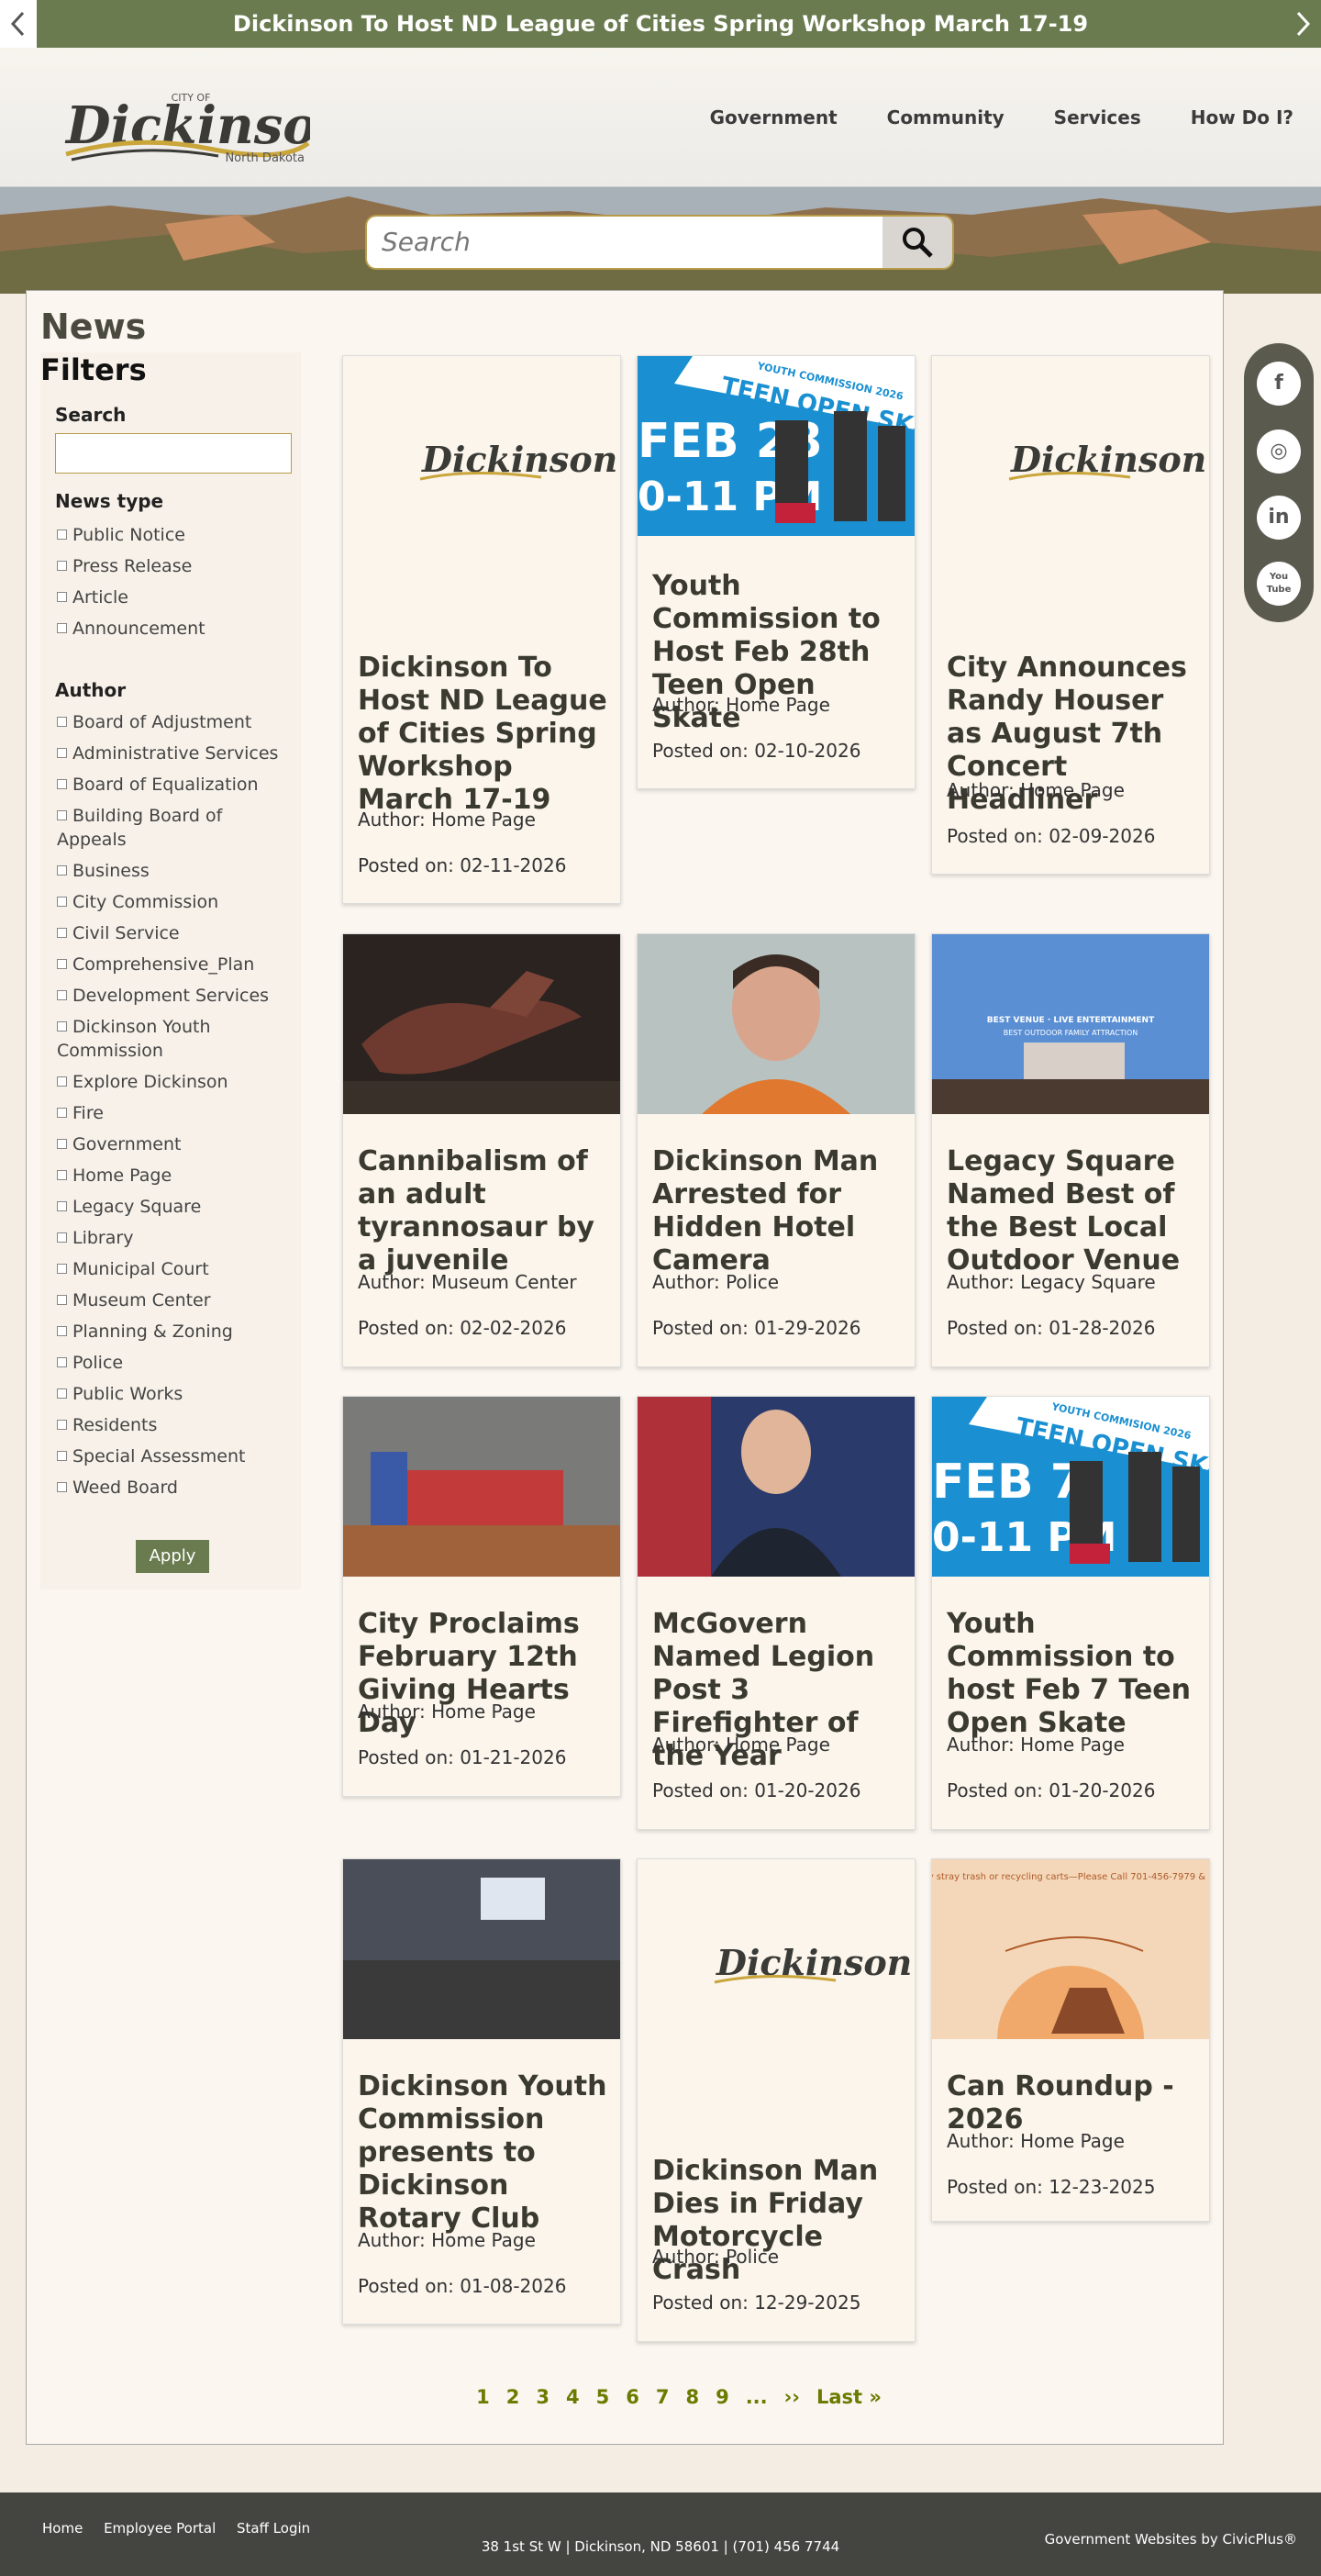 Image resolution: width=1321 pixels, height=2576 pixels. I want to click on filter-checkbox: Library, so click(176, 1238).